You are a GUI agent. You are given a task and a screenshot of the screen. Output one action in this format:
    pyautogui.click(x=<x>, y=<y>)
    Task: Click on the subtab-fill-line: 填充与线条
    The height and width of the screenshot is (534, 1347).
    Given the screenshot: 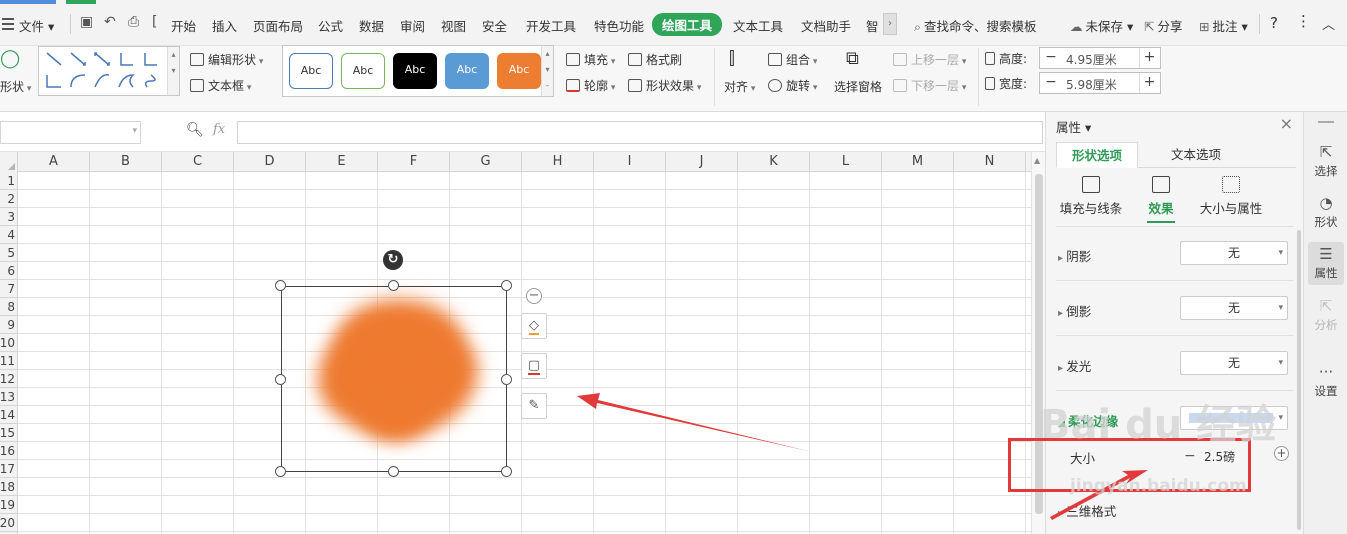 What is the action you would take?
    pyautogui.click(x=1091, y=196)
    